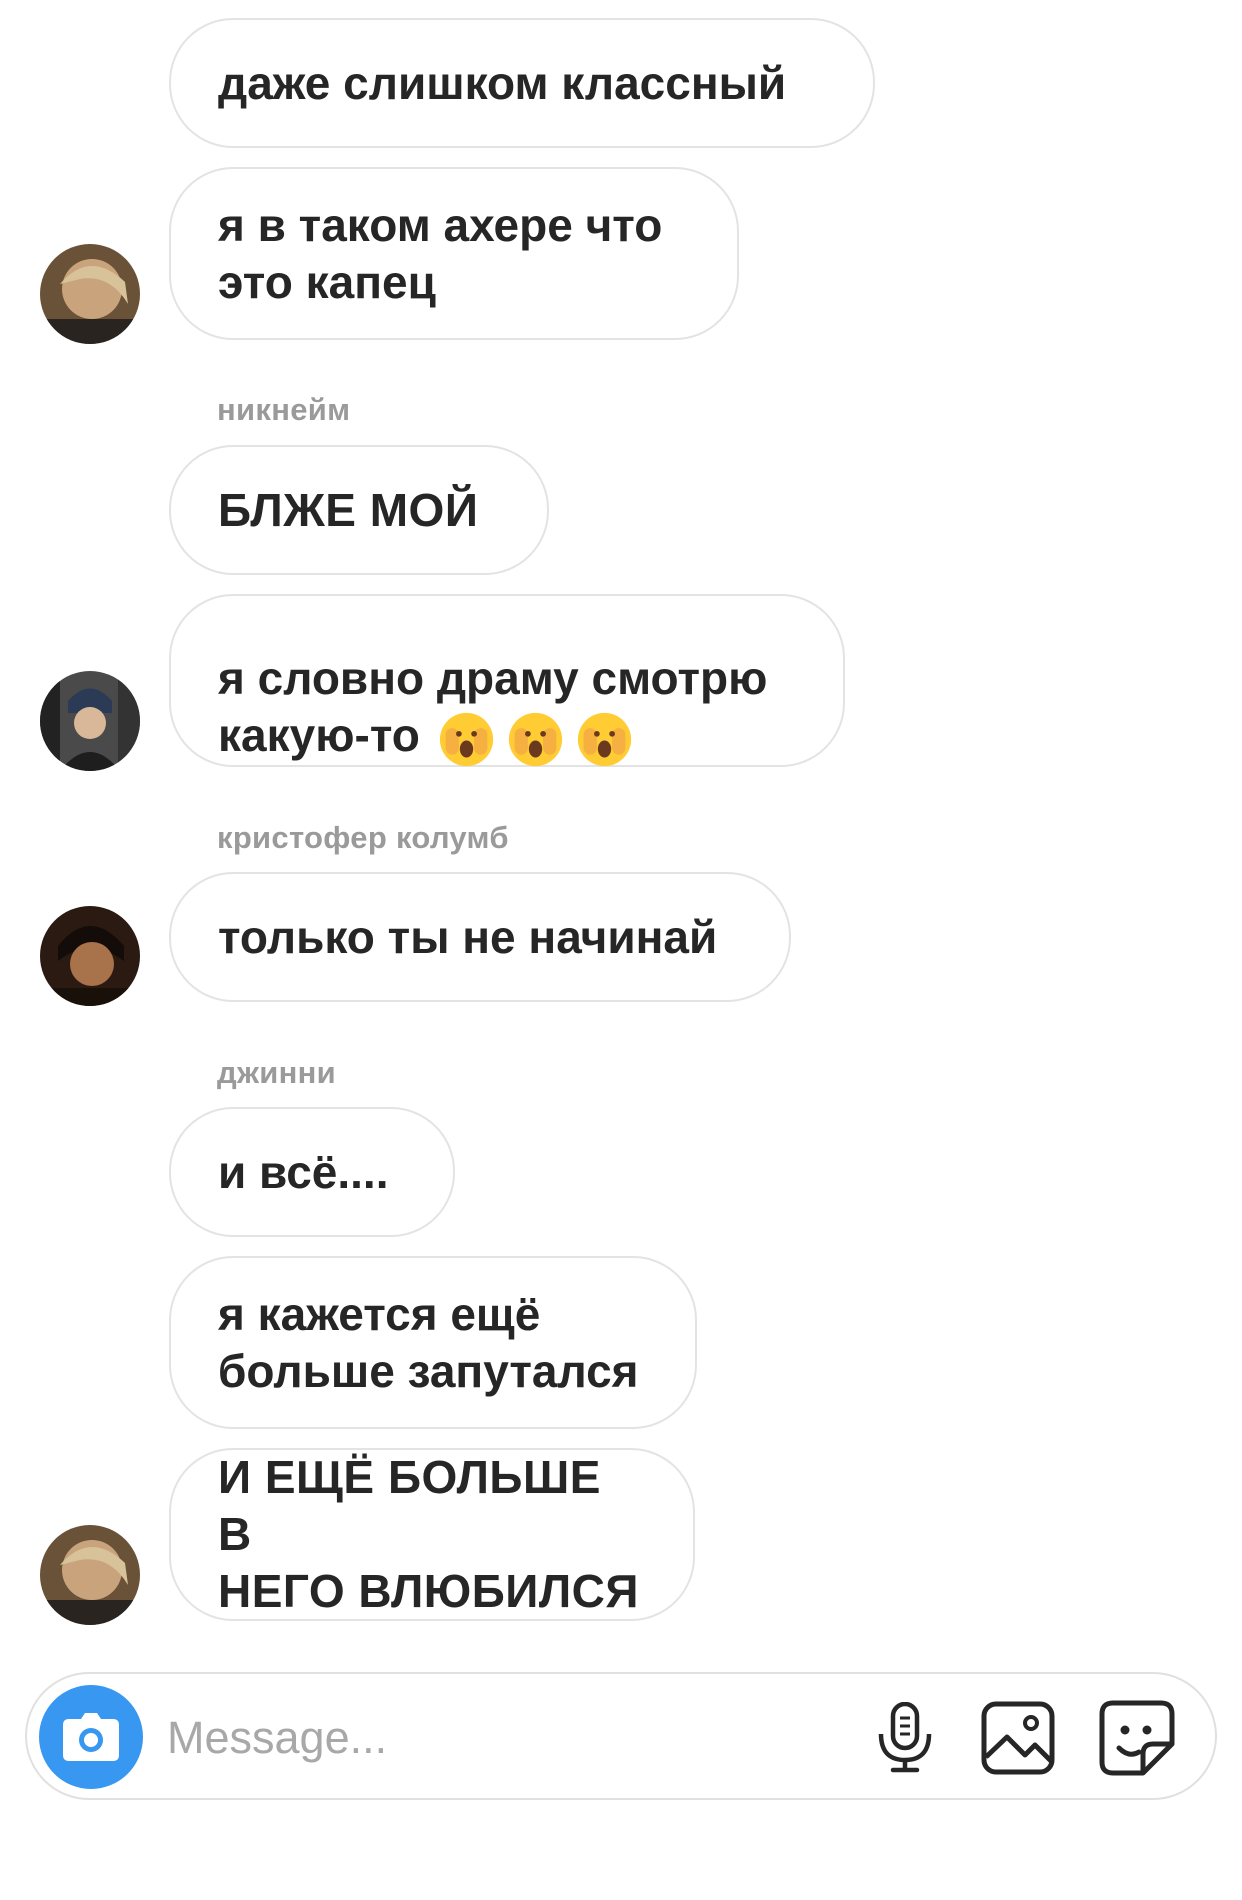 This screenshot has height=1900, width=1242. What do you see at coordinates (277, 1072) in the screenshot?
I see `sender-name: джинни` at bounding box center [277, 1072].